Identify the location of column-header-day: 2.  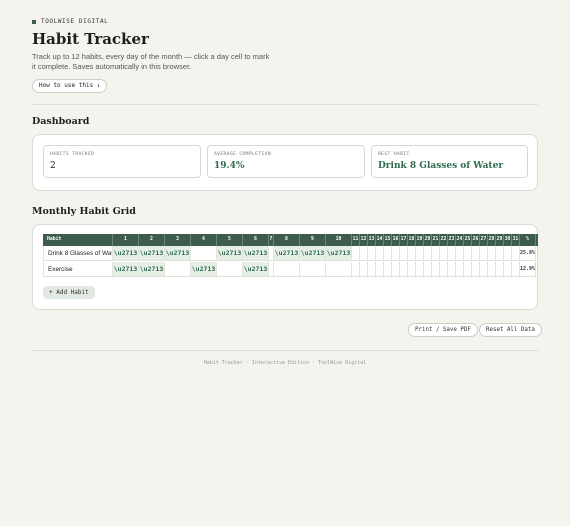
(152, 240).